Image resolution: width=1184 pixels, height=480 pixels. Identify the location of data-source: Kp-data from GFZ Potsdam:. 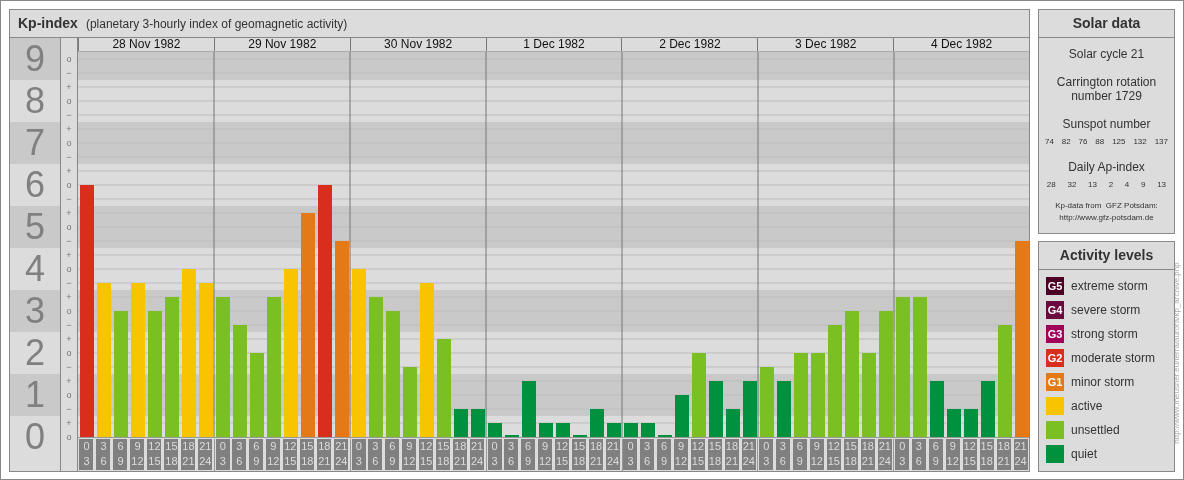
(1106, 206).